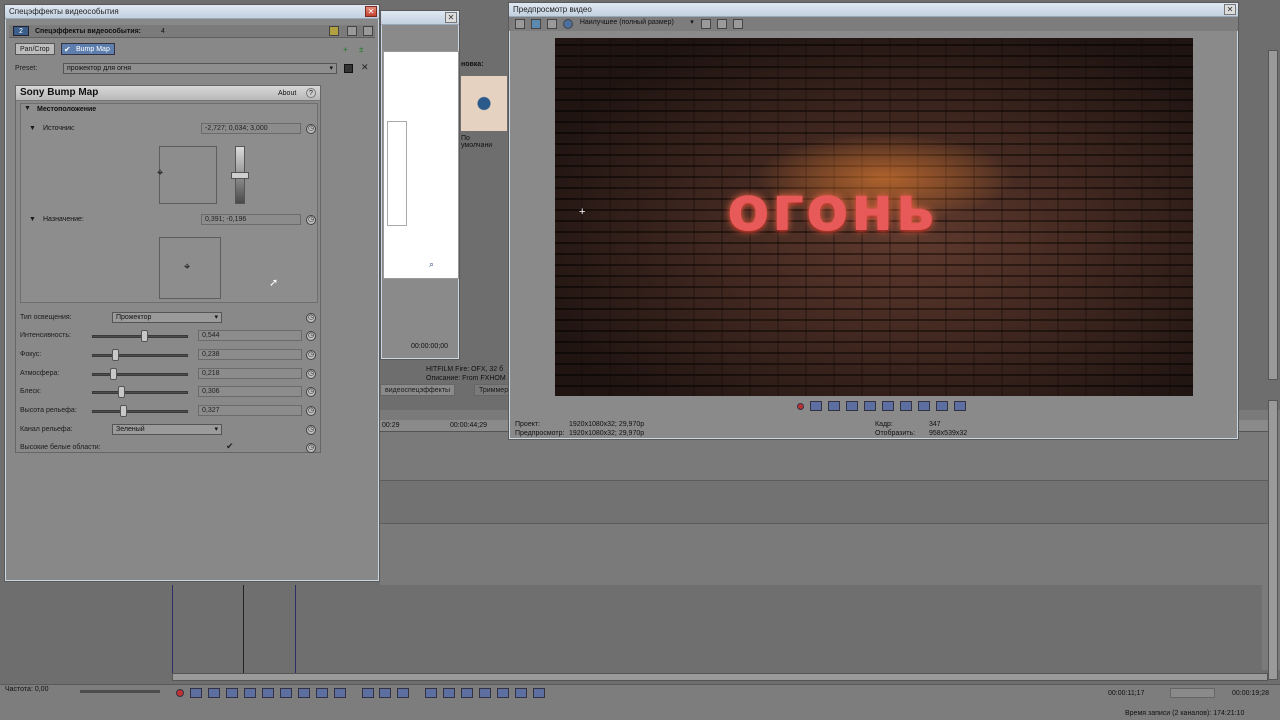 The width and height of the screenshot is (1280, 720). I want to click on edit-tool-button, so click(367, 693).